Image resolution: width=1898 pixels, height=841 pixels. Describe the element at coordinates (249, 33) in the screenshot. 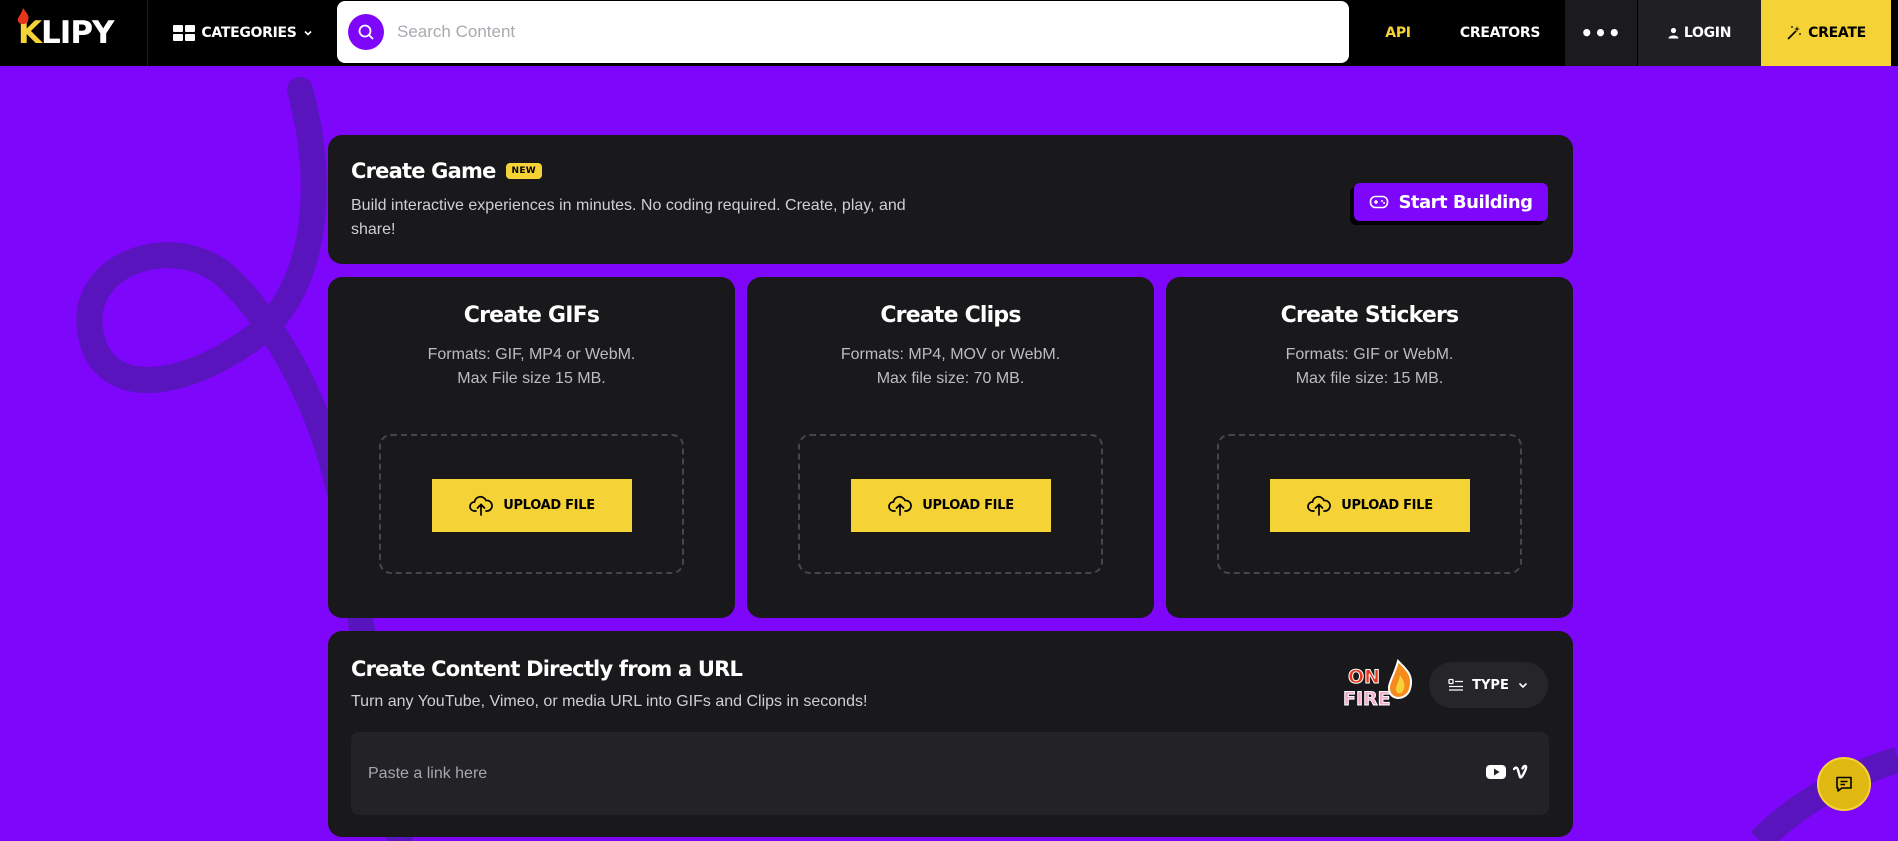

I see `categories-label: CATEGORIES` at that location.